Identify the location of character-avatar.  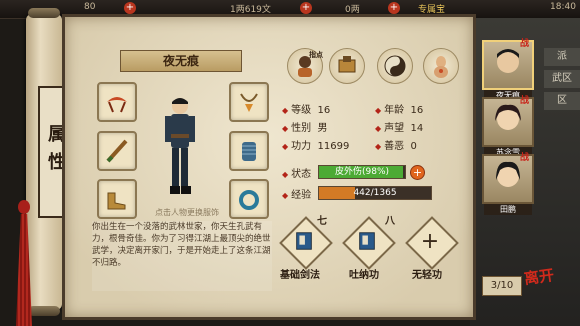
(180, 148).